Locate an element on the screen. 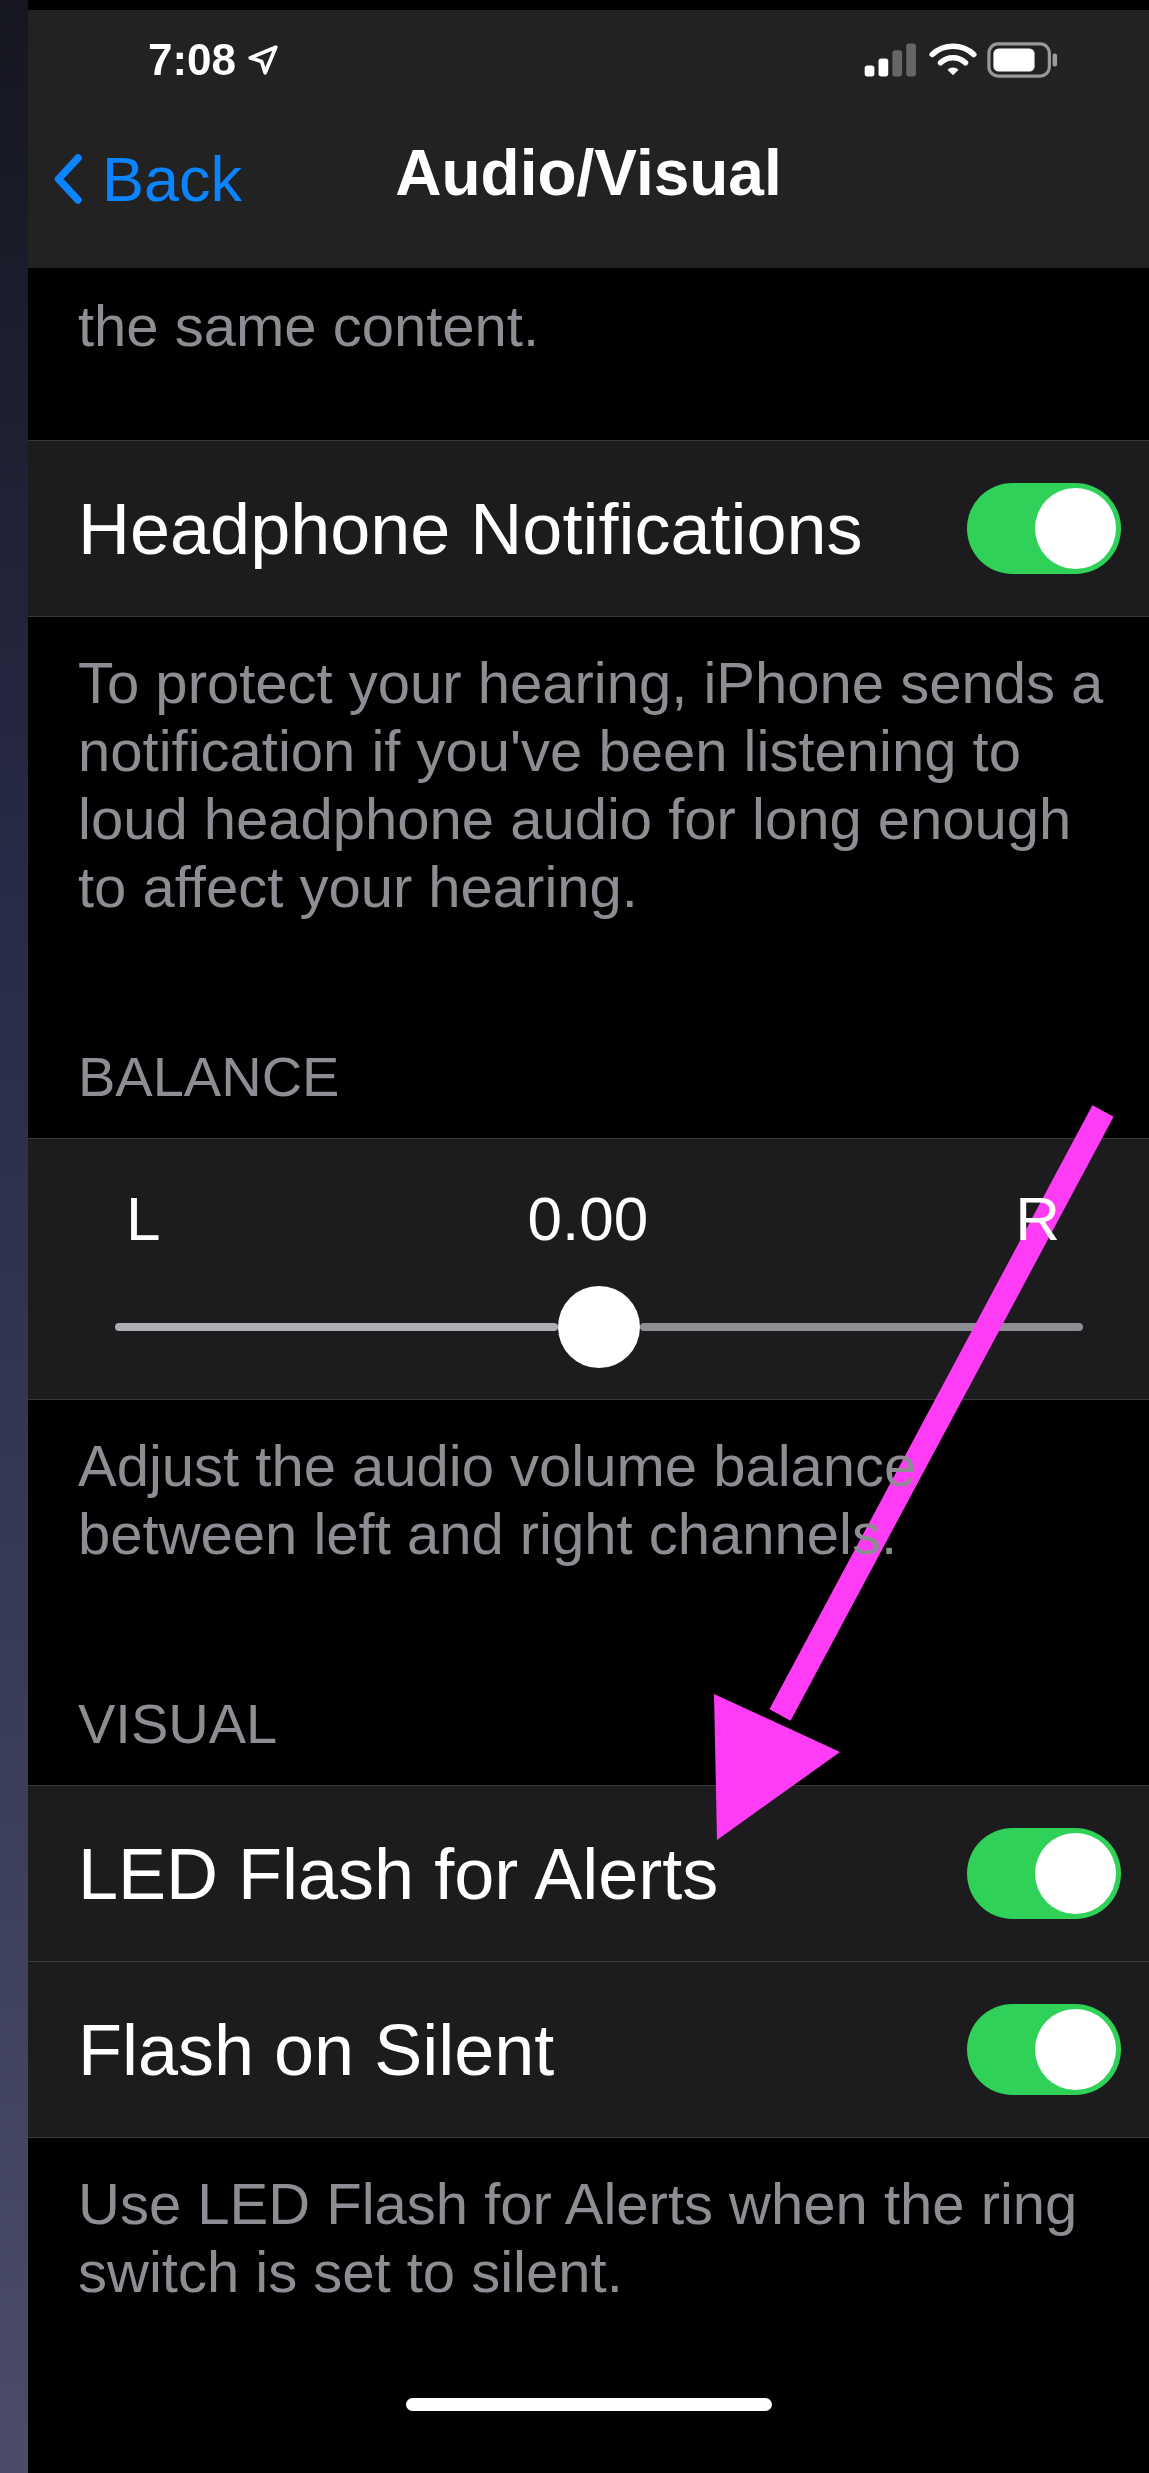  status-time: 7:08 is located at coordinates (192, 60).